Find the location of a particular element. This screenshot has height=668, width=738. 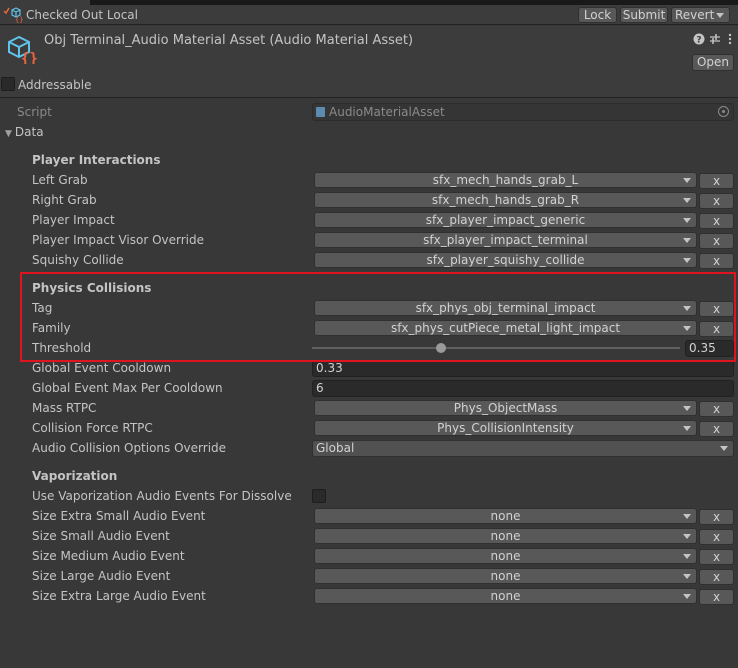

dropdown-value: Phys_ObjectMass is located at coordinates (505, 408).